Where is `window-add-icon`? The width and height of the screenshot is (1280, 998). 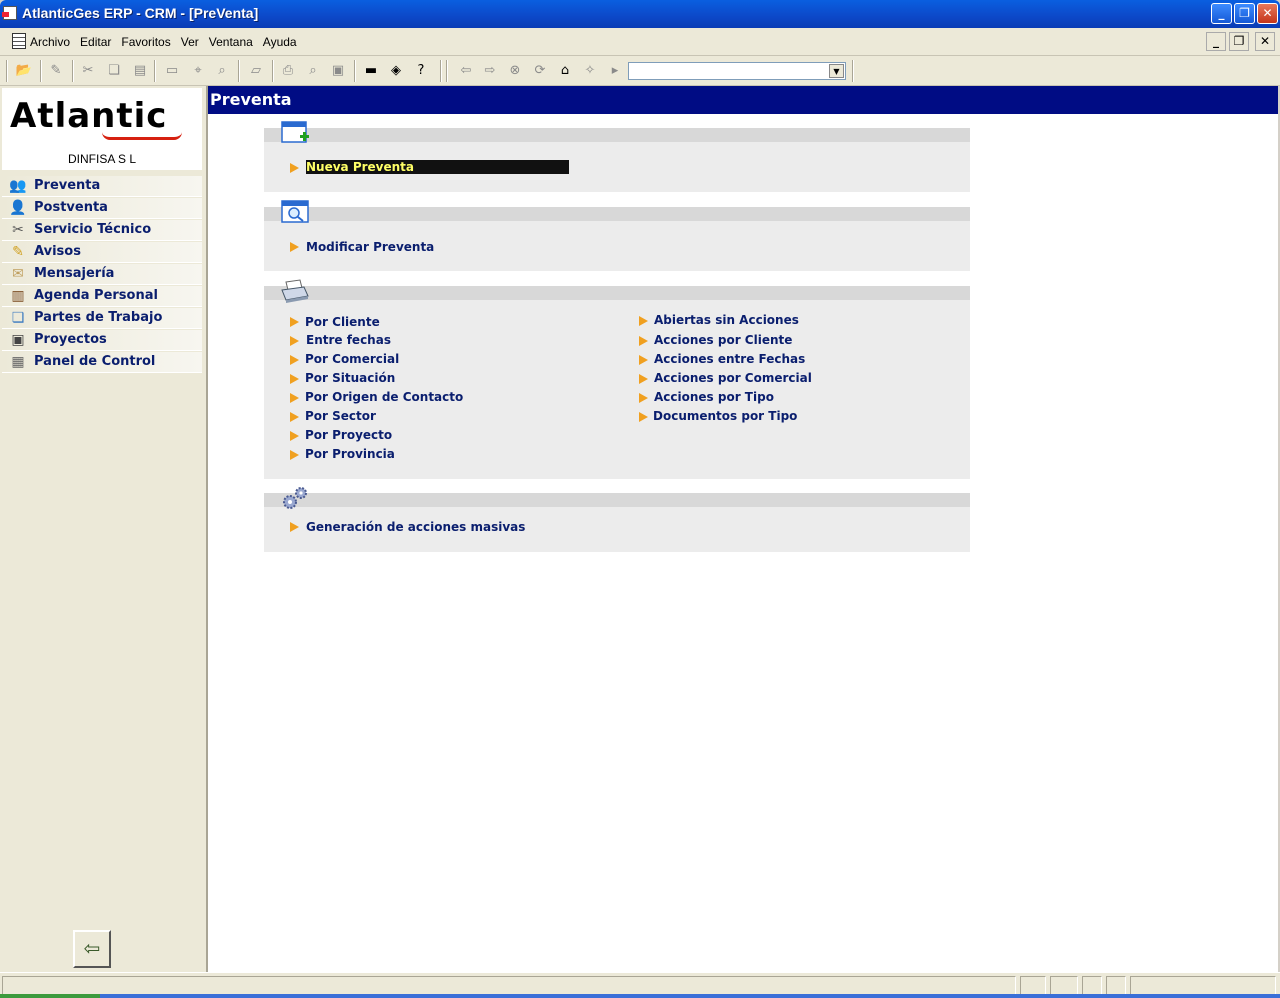 window-add-icon is located at coordinates (295, 132).